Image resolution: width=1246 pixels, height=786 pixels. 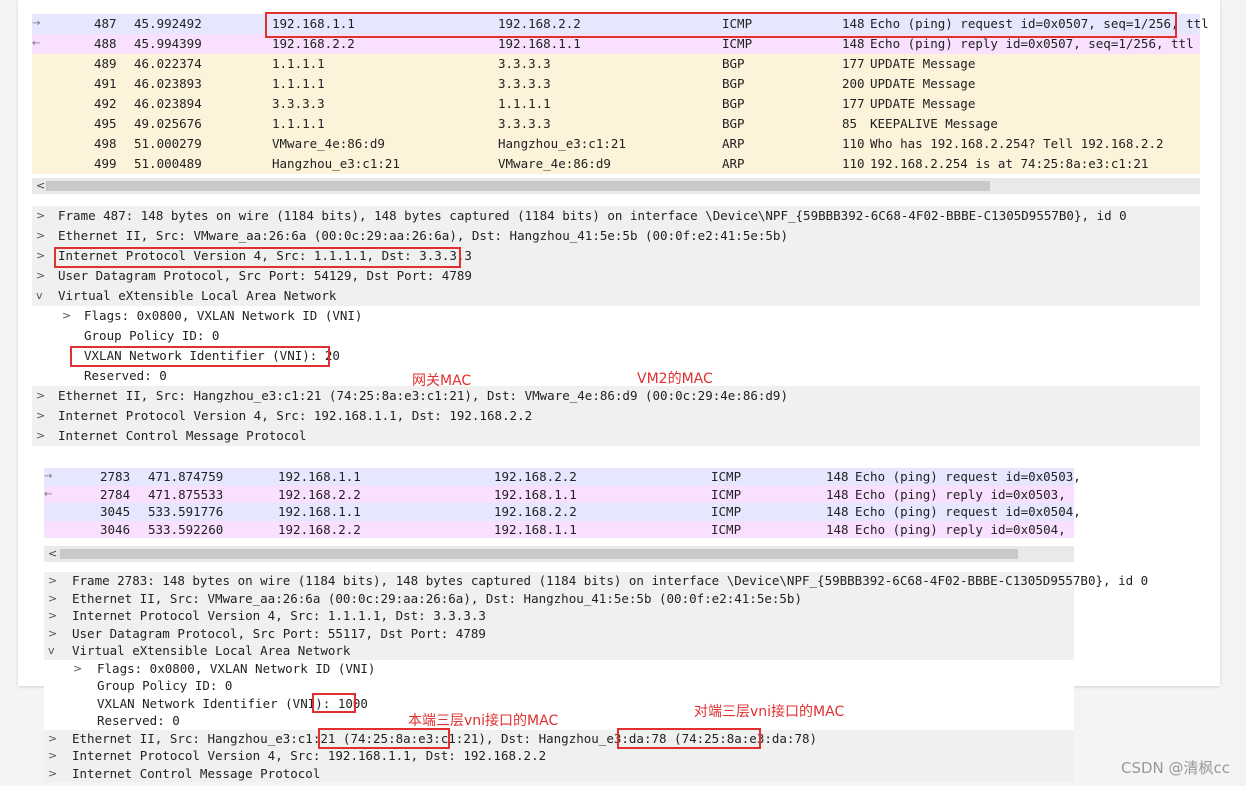 What do you see at coordinates (968, 511) in the screenshot?
I see `packet-info: Echo (ping) request id=0x0504,` at bounding box center [968, 511].